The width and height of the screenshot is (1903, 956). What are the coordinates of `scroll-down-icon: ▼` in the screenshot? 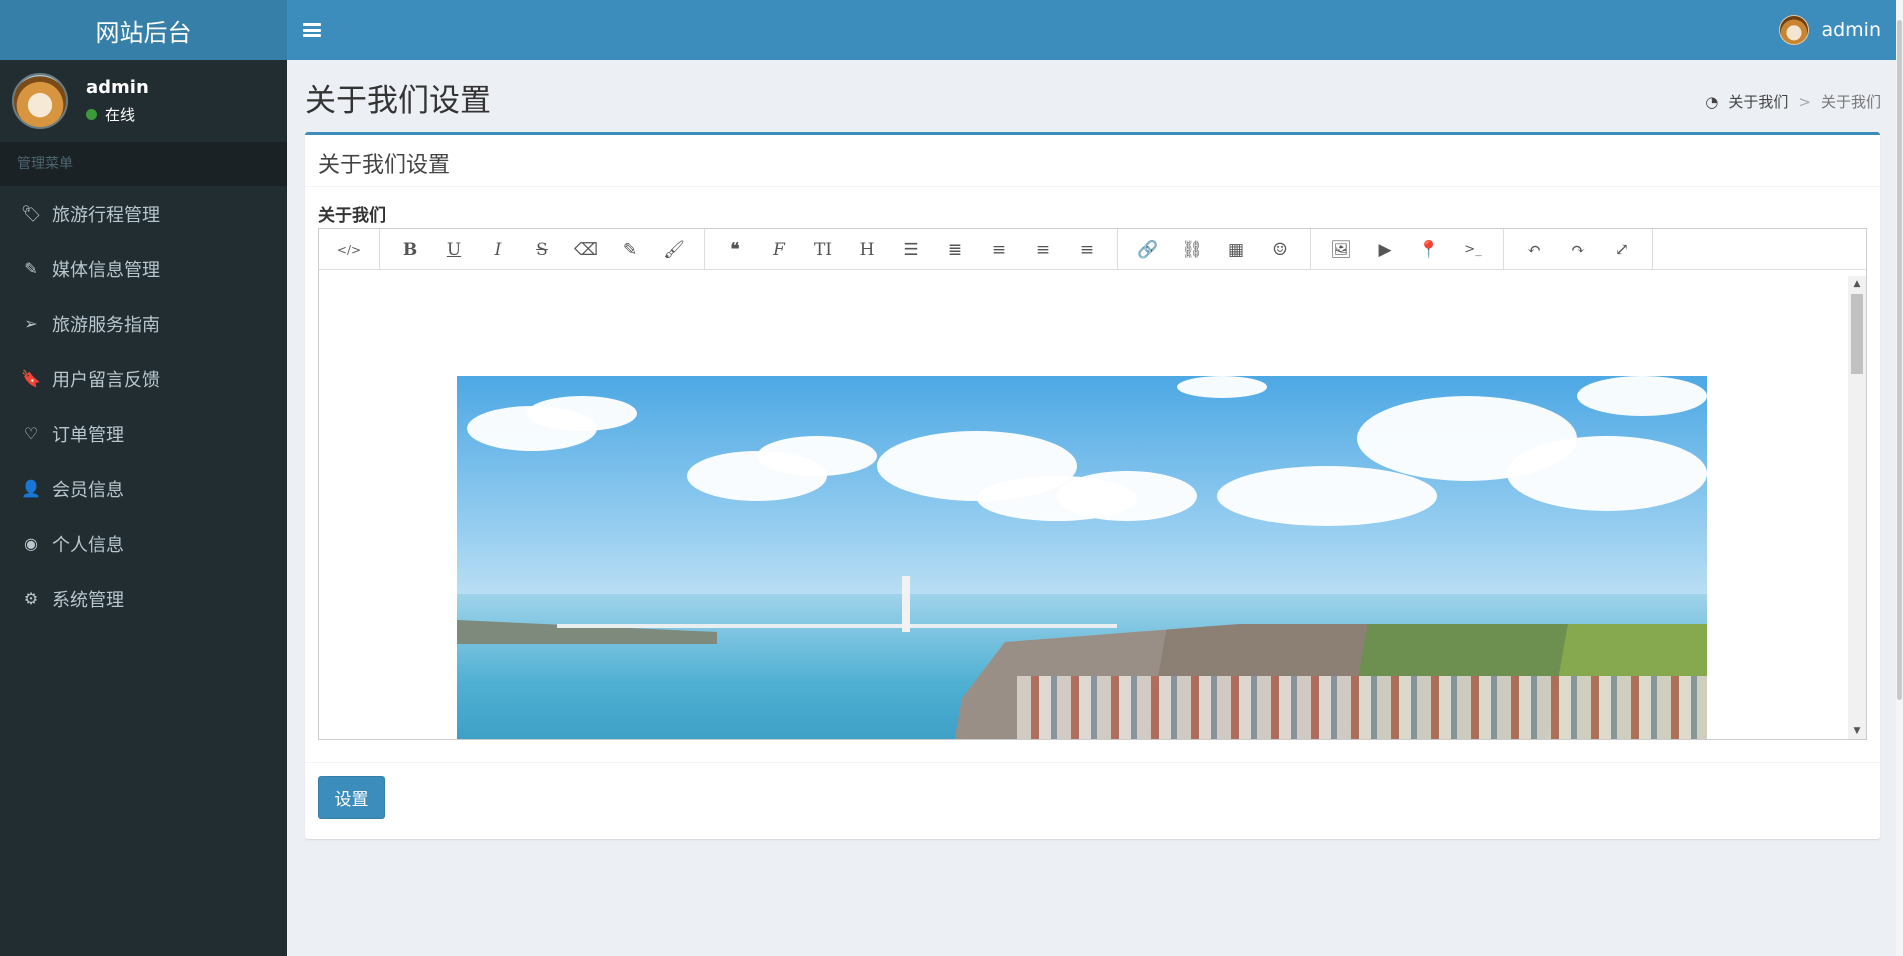 It's located at (1857, 731).